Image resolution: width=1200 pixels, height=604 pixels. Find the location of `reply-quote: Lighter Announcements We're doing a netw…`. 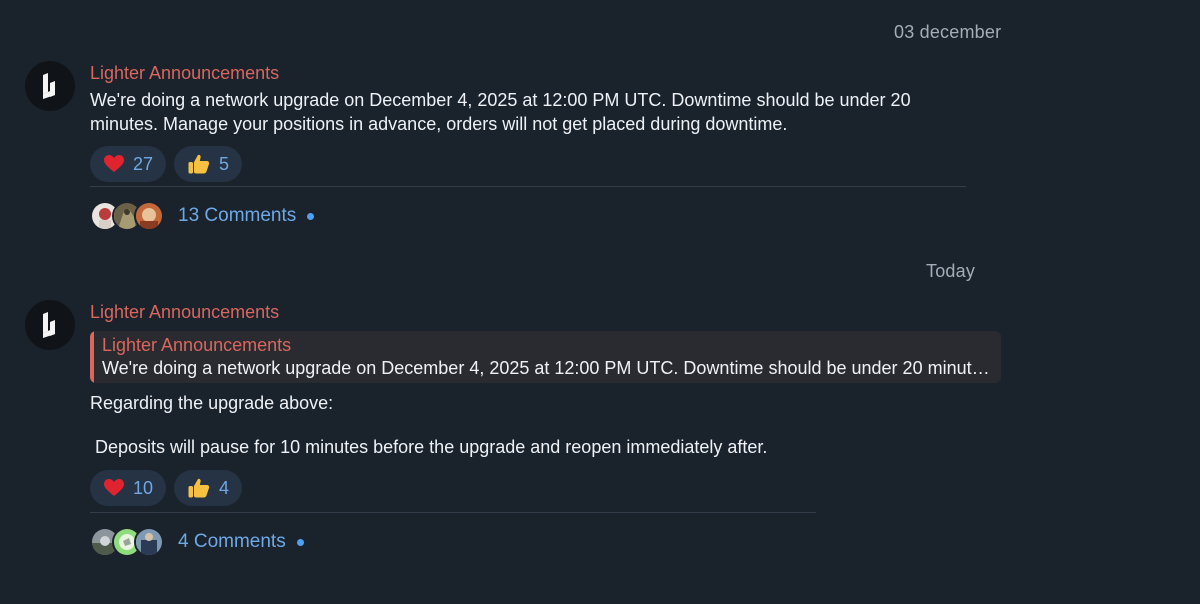

reply-quote: Lighter Announcements We're doing a netw… is located at coordinates (545, 357).